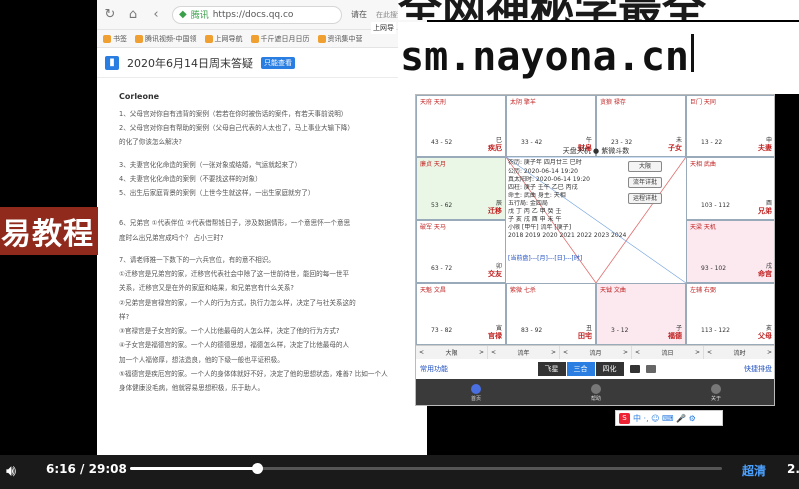 The image size is (799, 489). Describe the element at coordinates (664, 418) in the screenshot. I see `ime-status: 中 ·, ☺ ⌨ 🎤 ⚙` at that location.